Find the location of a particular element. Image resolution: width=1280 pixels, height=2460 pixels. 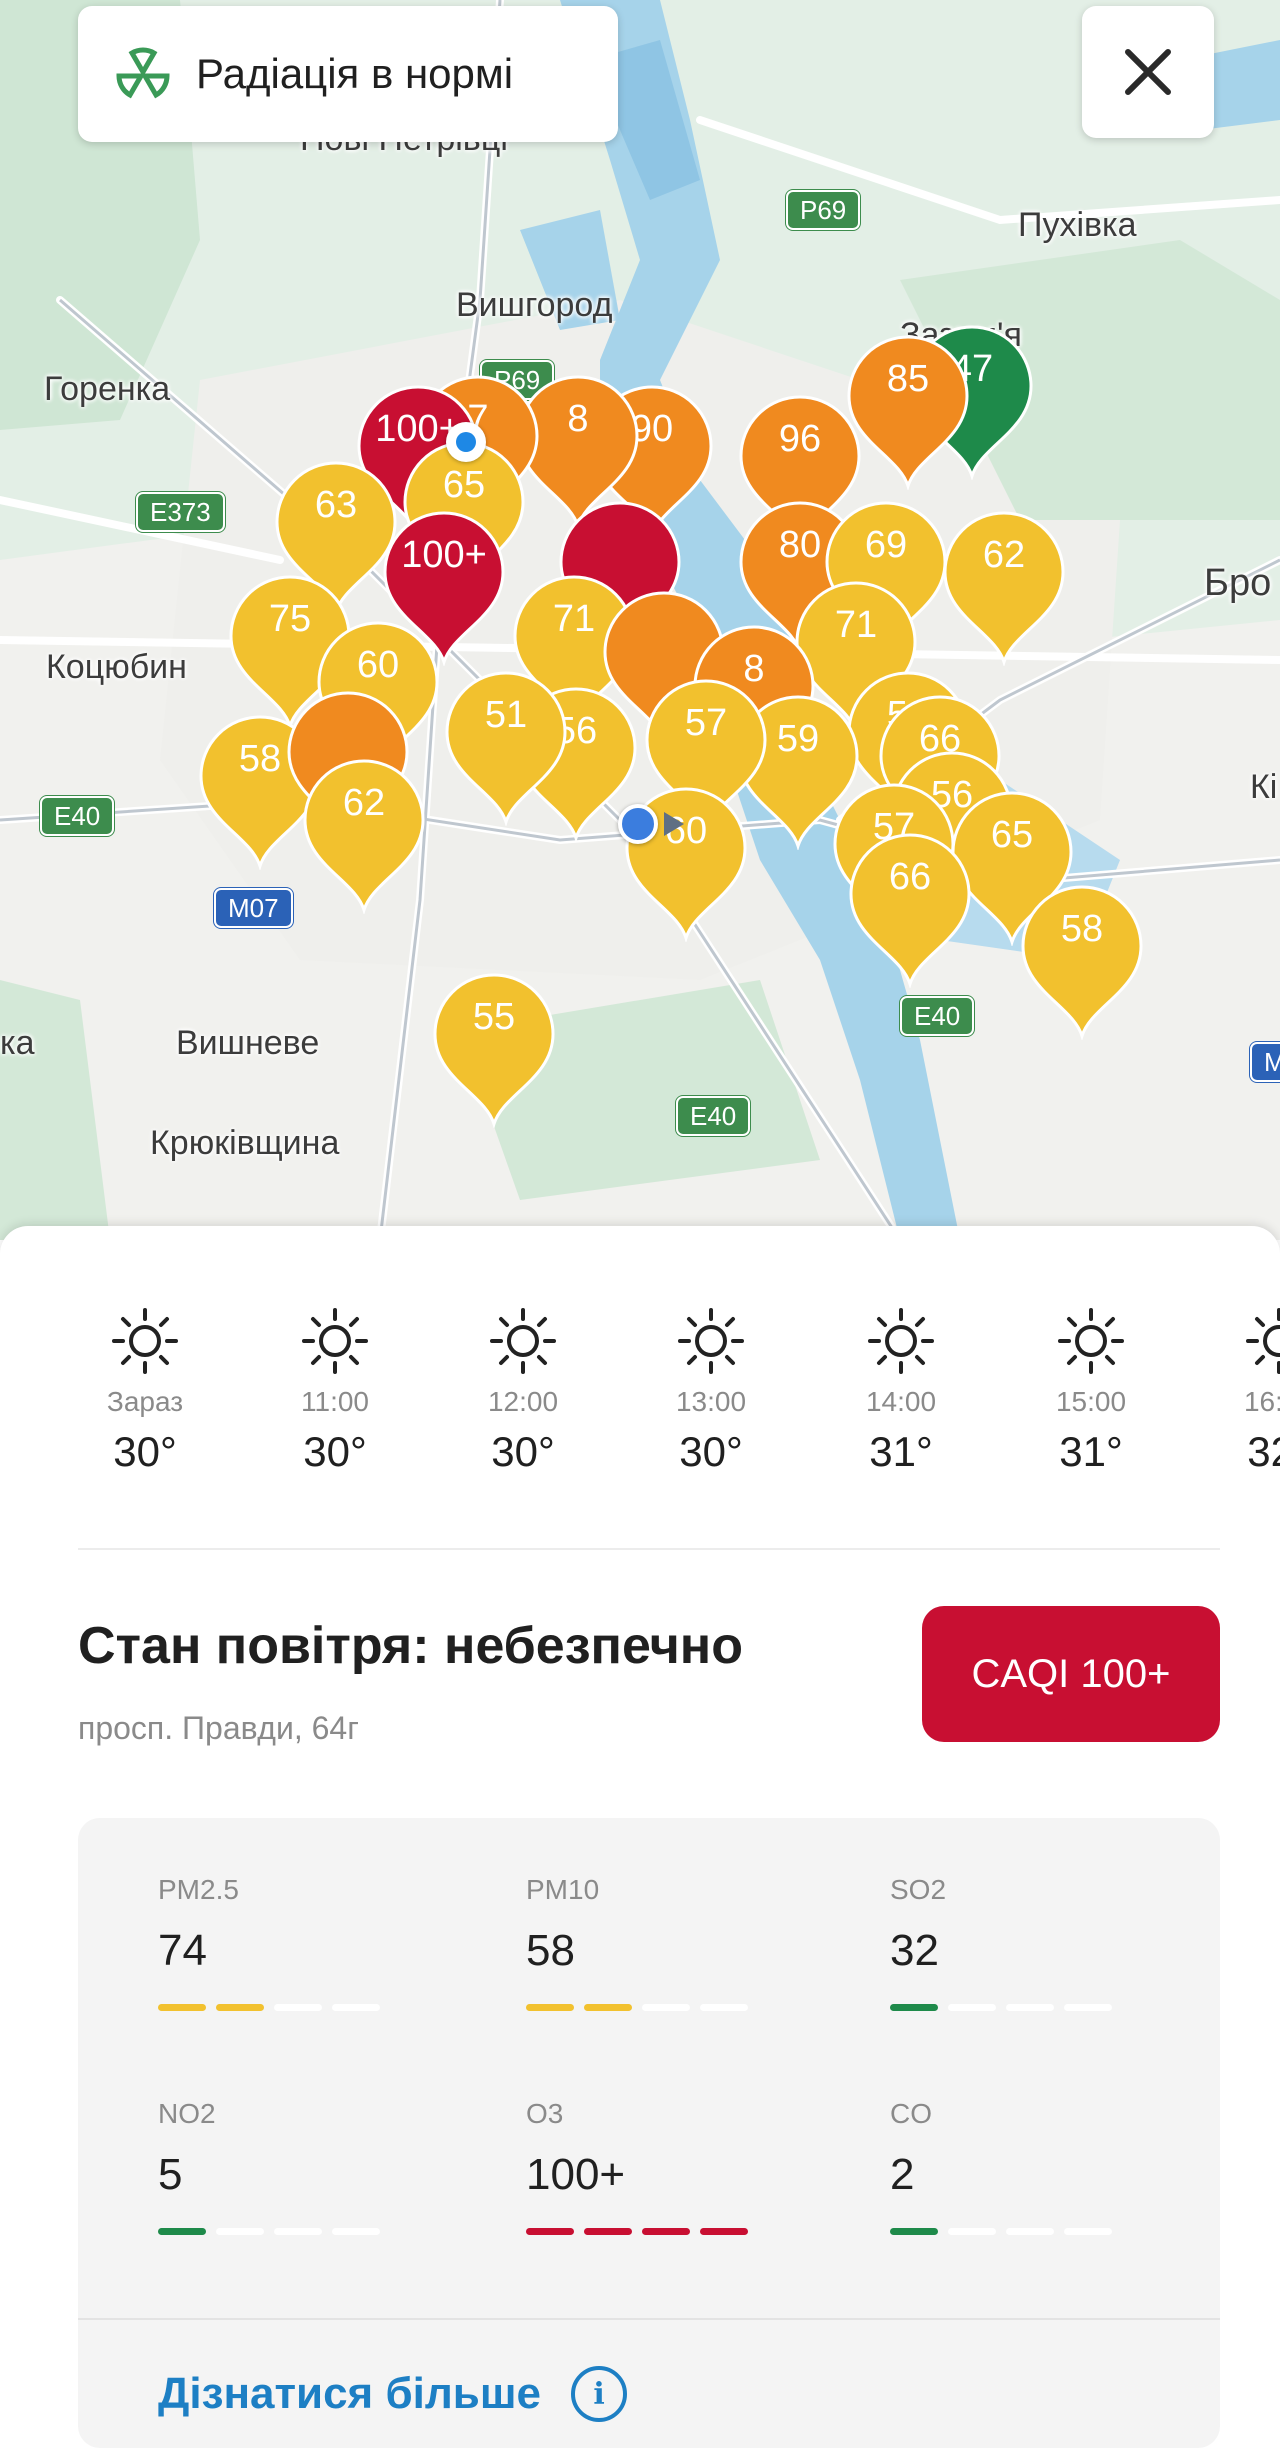

close-icon is located at coordinates (1148, 72).